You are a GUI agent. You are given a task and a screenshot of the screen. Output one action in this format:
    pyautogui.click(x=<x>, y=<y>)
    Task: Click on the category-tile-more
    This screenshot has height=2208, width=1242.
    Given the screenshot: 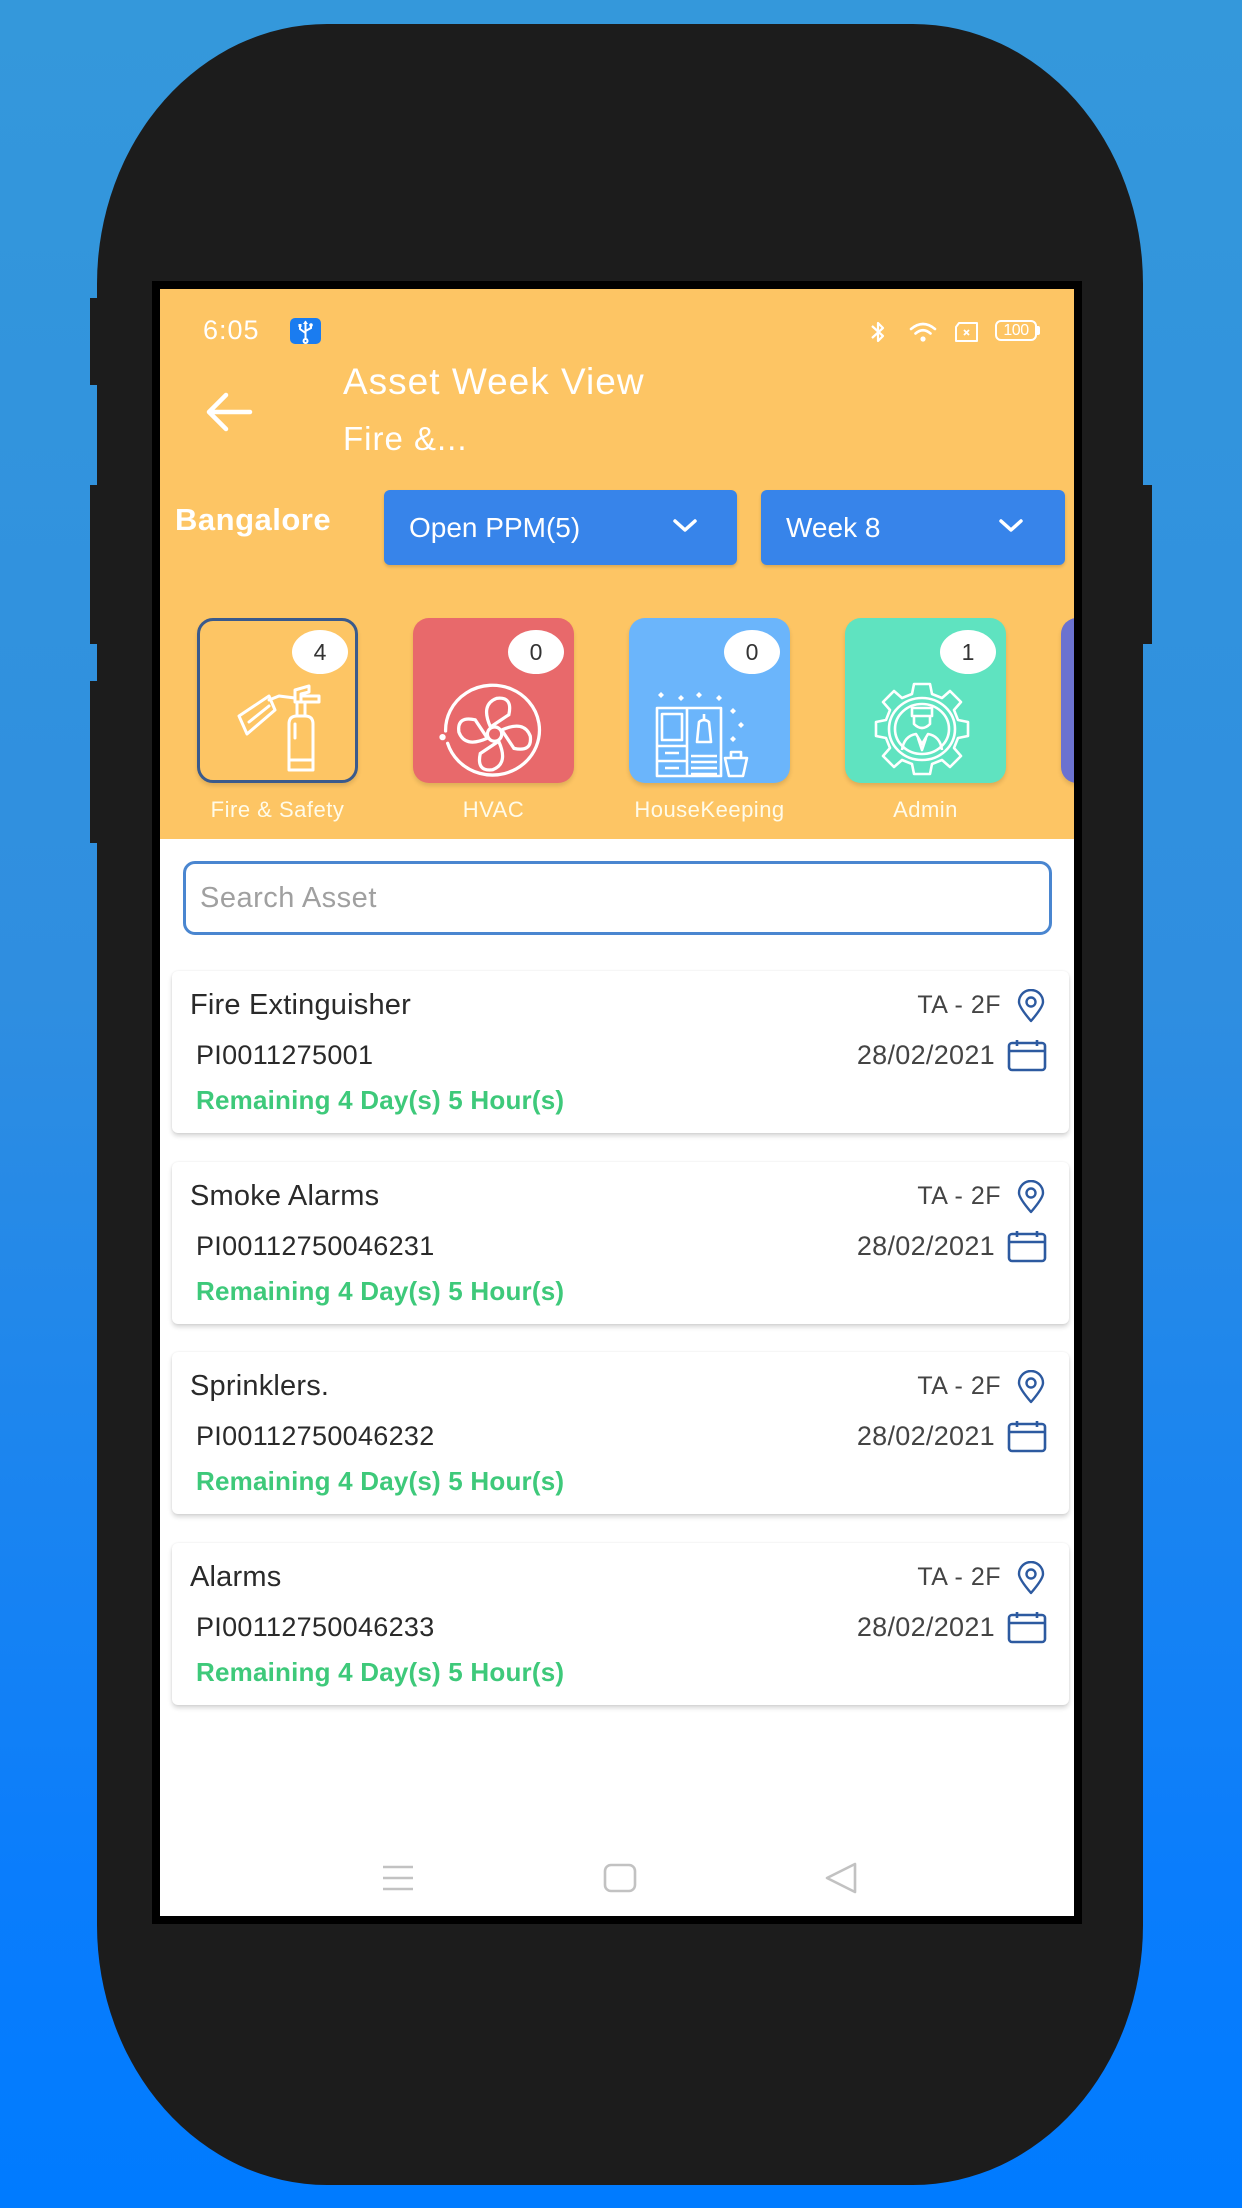 What is the action you would take?
    pyautogui.click(x=1067, y=700)
    